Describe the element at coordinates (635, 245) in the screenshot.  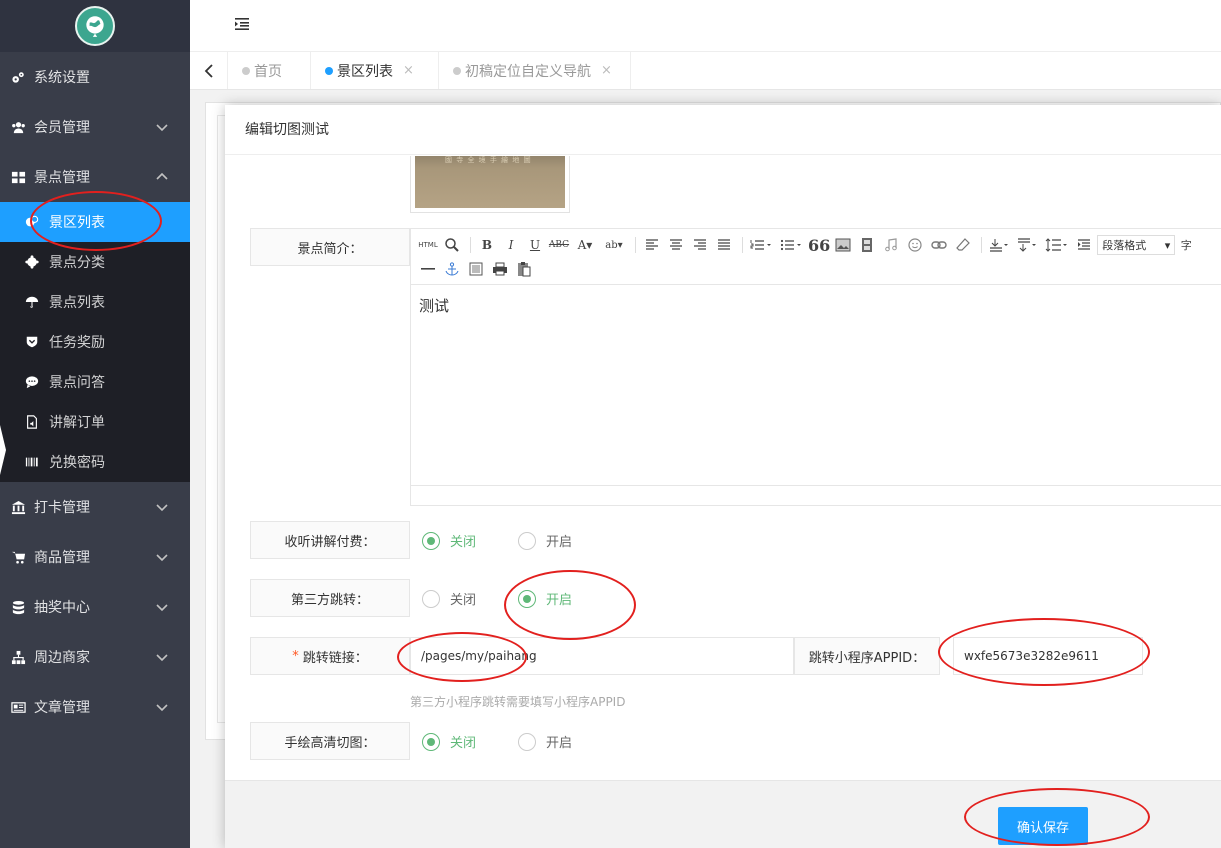
I see `toolbar-separator` at that location.